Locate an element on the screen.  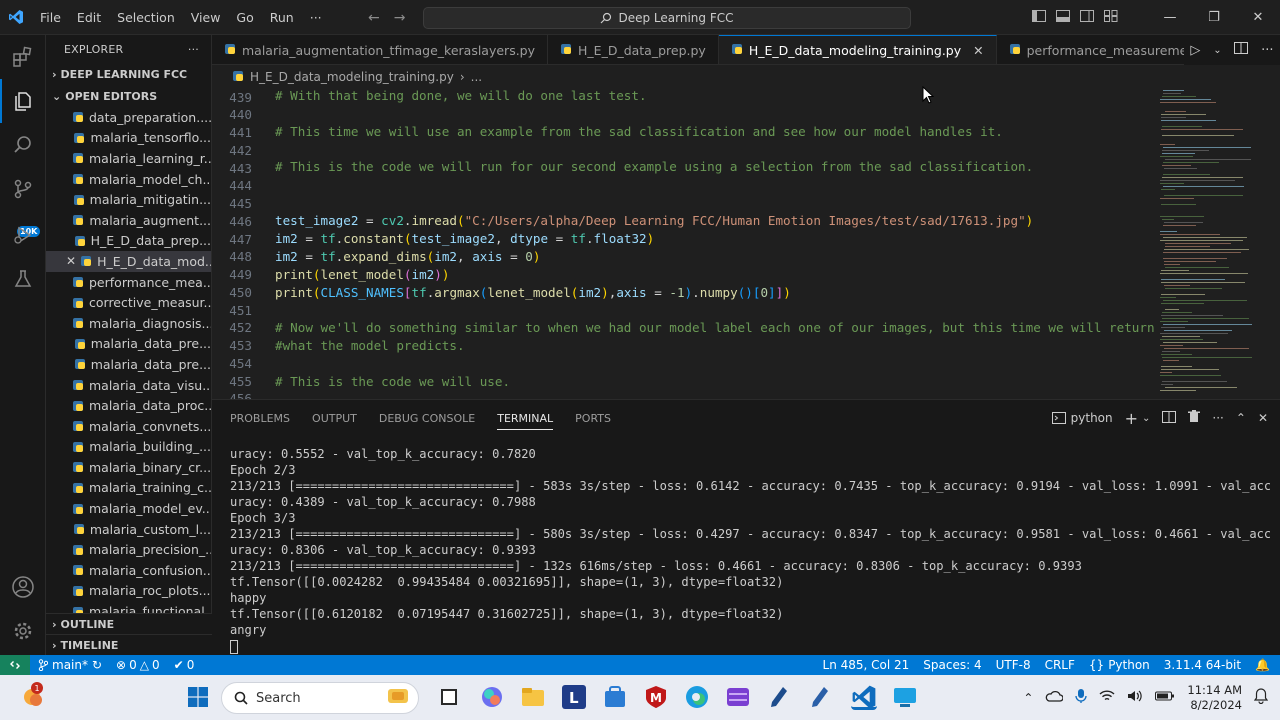
maximize-panel-chevron-up-icon: ⌃ is located at coordinates (1241, 418).